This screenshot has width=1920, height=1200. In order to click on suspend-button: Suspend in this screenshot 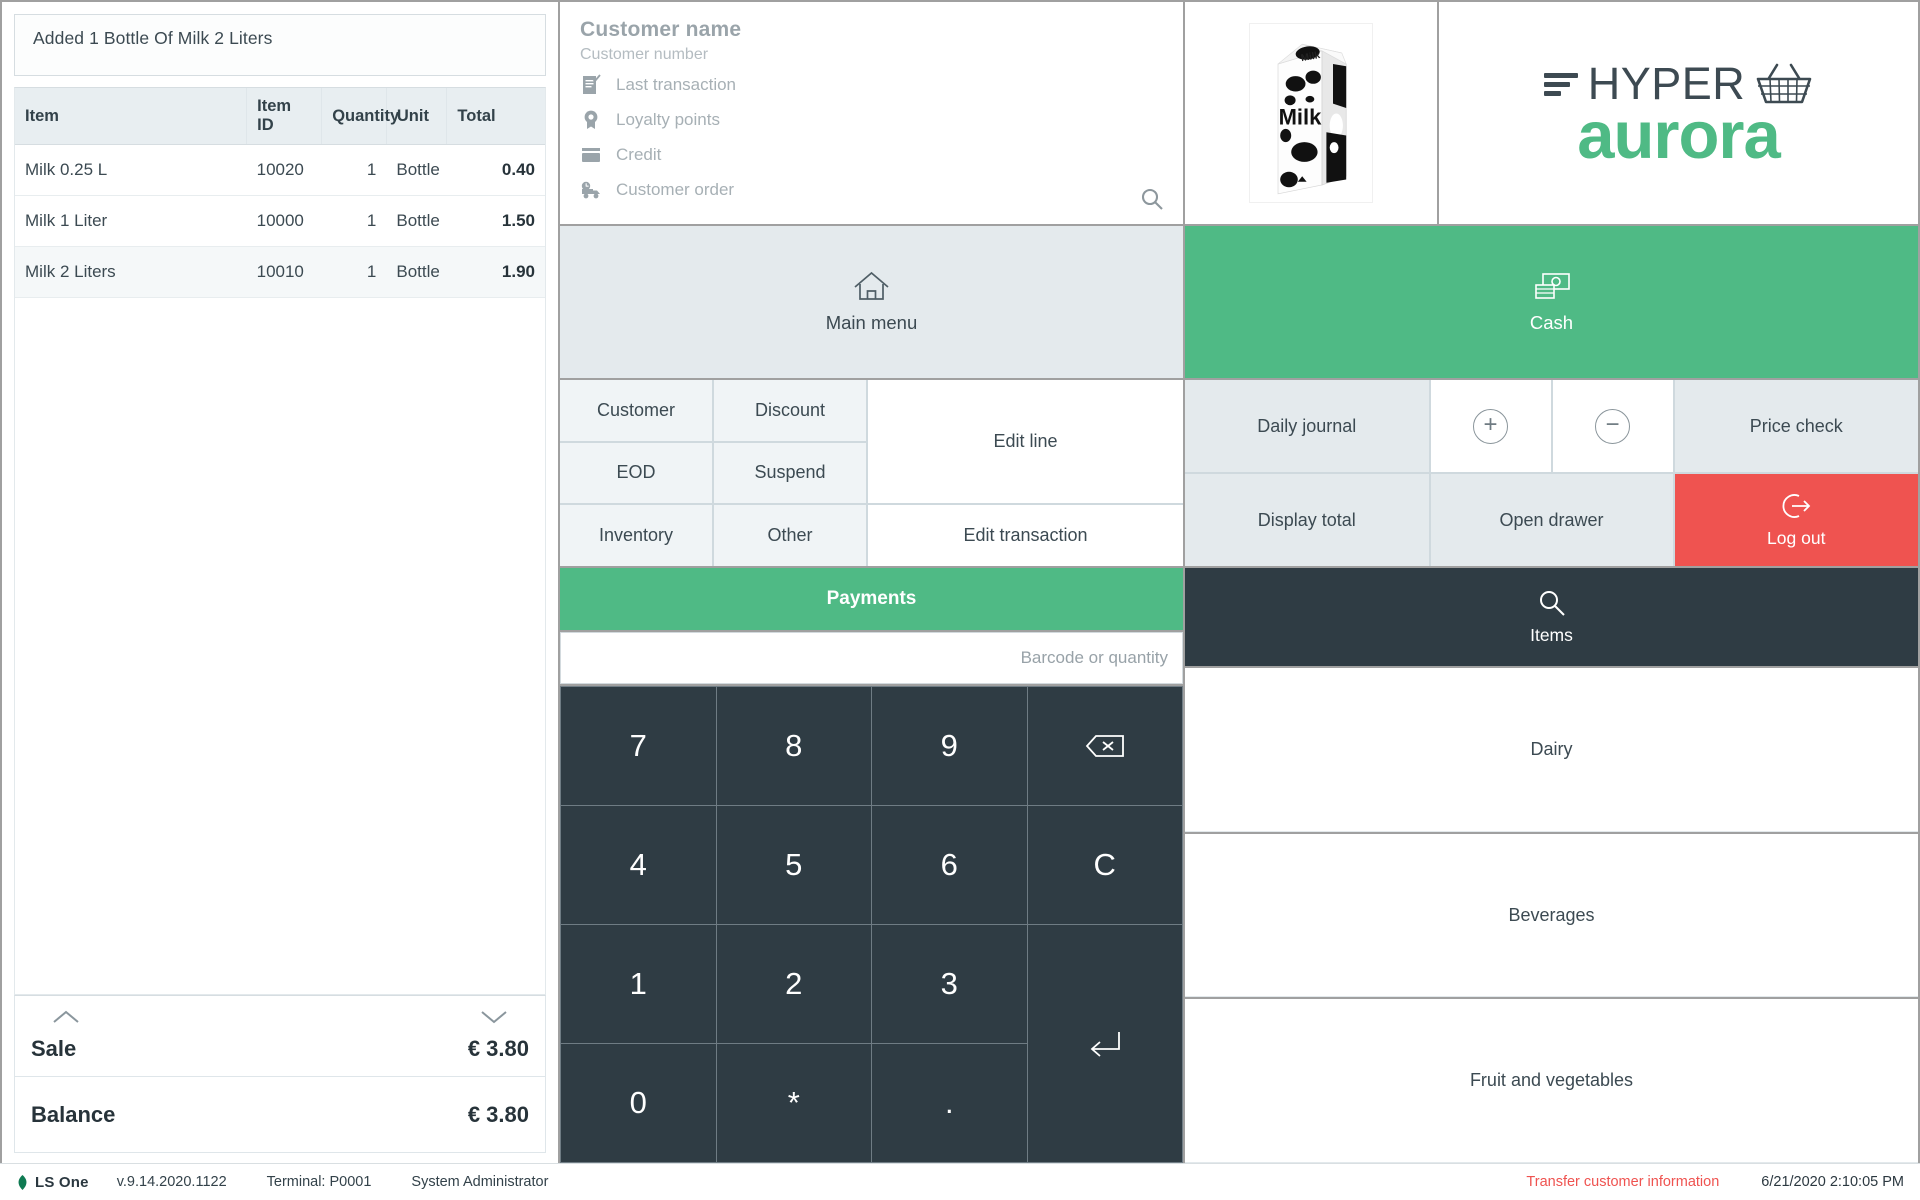, I will do `click(790, 473)`.